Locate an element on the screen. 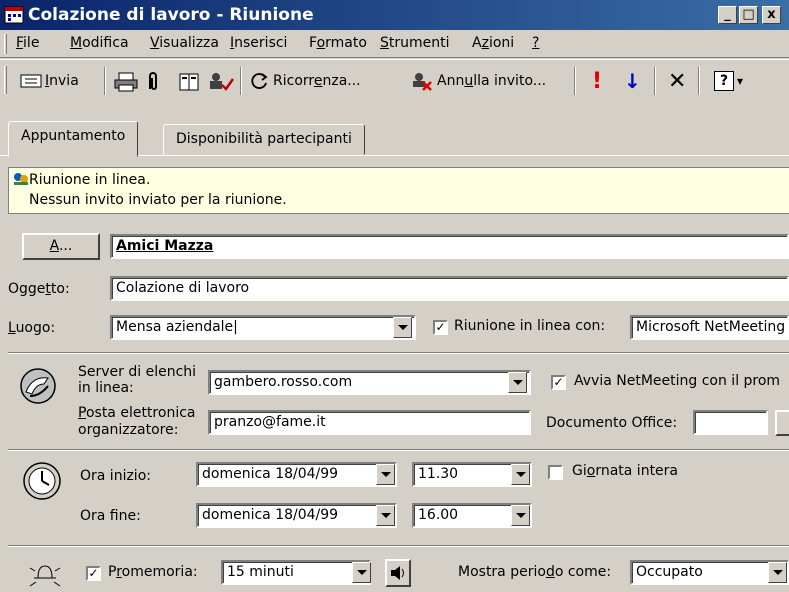 The height and width of the screenshot is (592, 789). office-document-input is located at coordinates (730, 422).